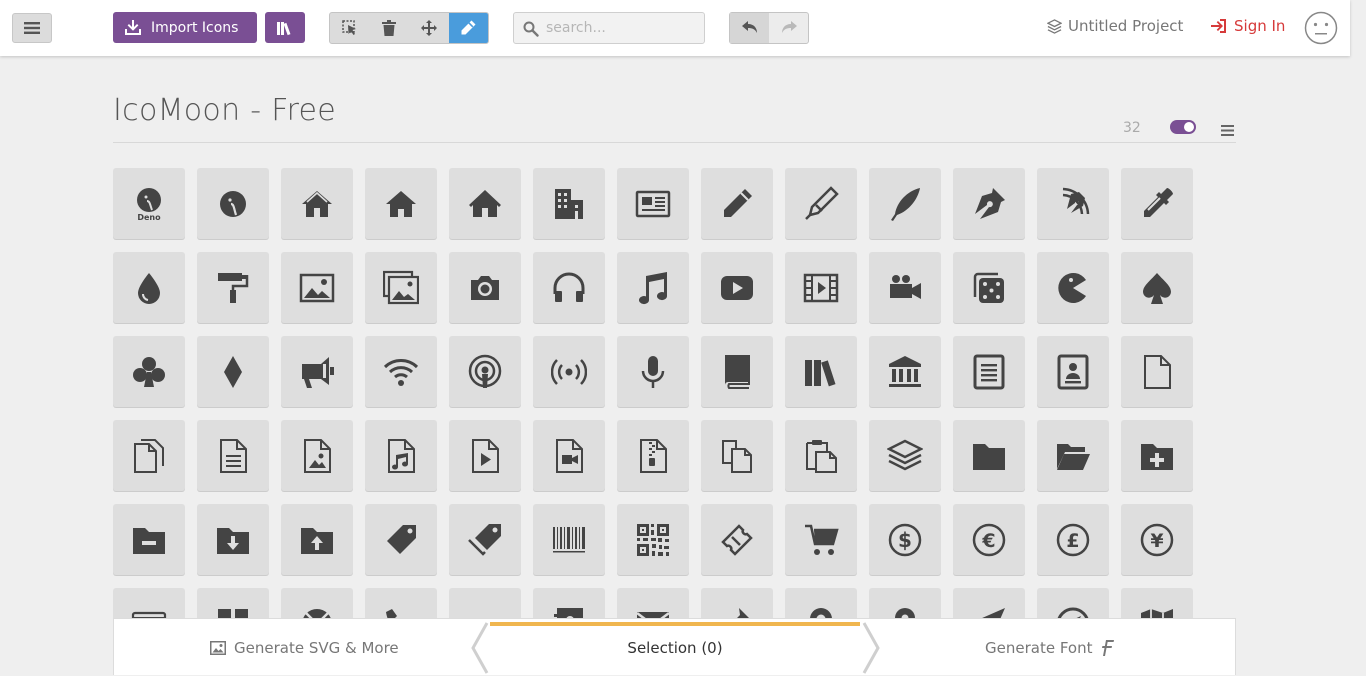 This screenshot has height=676, width=1366. Describe the element at coordinates (390, 28) in the screenshot. I see `delete-tool-button` at that location.